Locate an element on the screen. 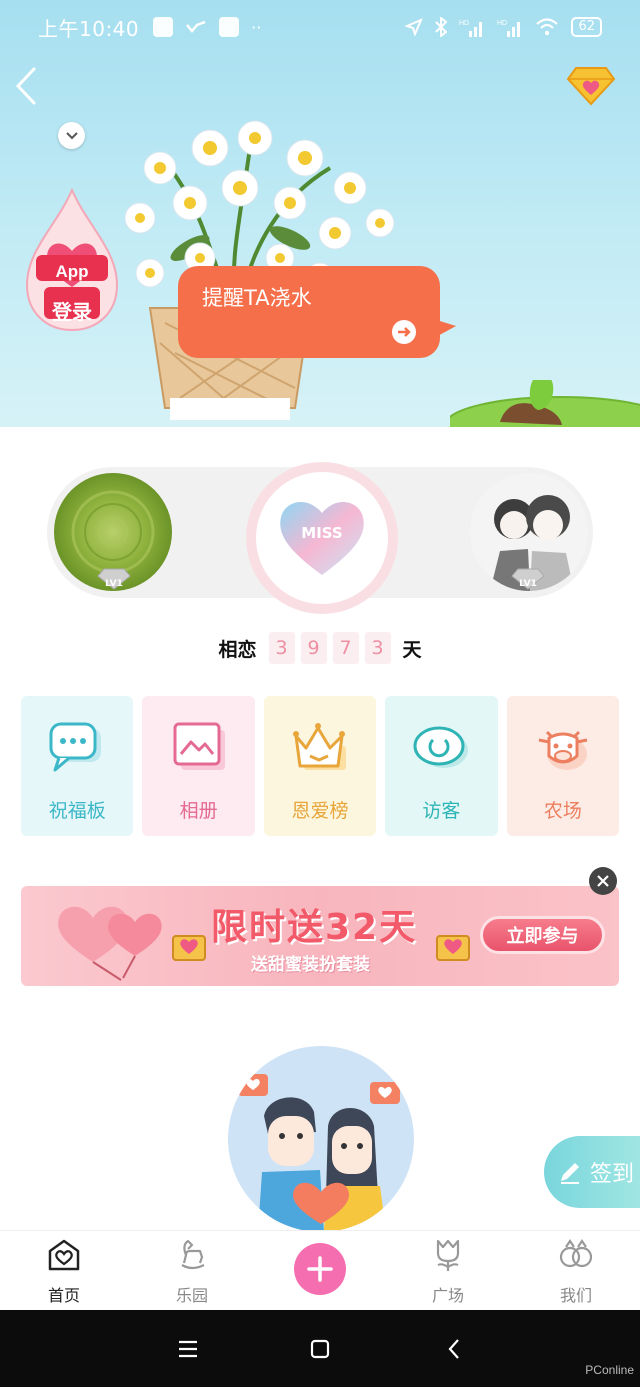  crown-icon is located at coordinates (320, 746).